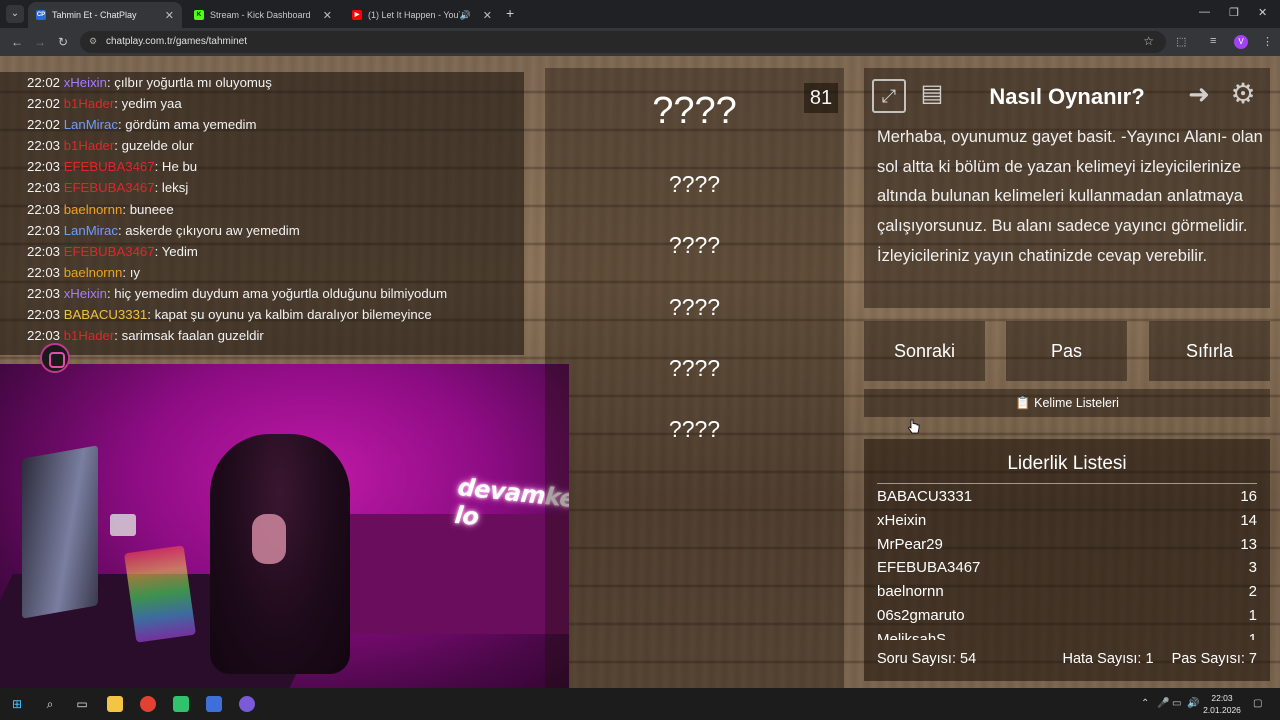  Describe the element at coordinates (151, 209) in the screenshot. I see `chat-text: buneee` at that location.